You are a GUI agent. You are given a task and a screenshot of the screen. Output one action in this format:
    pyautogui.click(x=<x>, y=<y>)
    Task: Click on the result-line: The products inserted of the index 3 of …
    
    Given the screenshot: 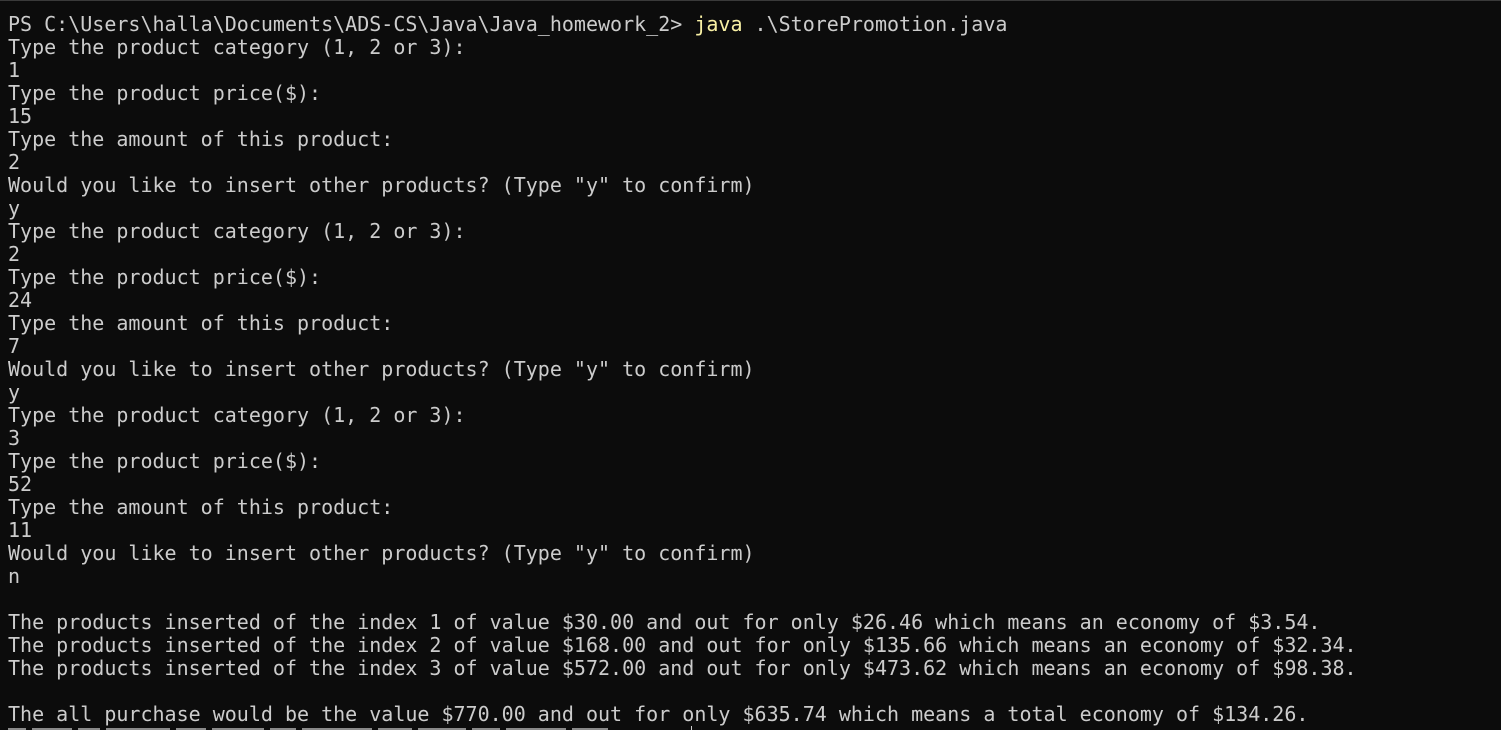 What is the action you would take?
    pyautogui.click(x=682, y=668)
    